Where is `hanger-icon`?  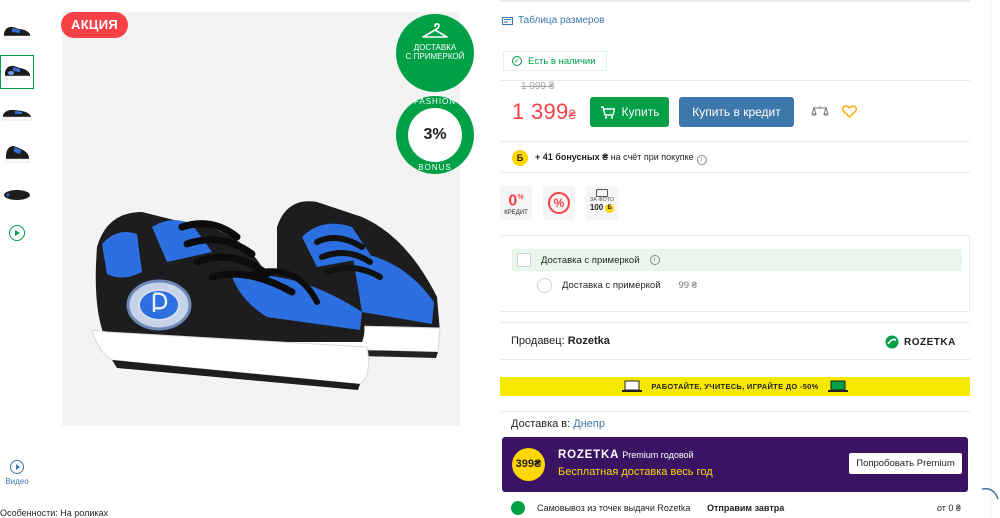
hanger-icon is located at coordinates (435, 30).